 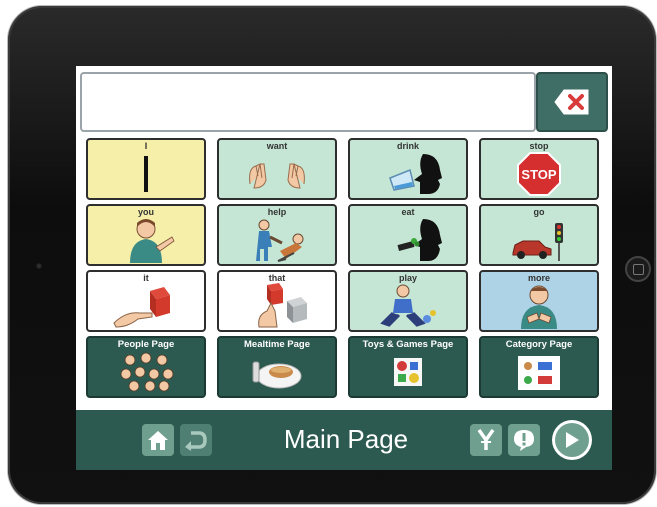 I want to click on hands-want-icon, so click(x=277, y=176).